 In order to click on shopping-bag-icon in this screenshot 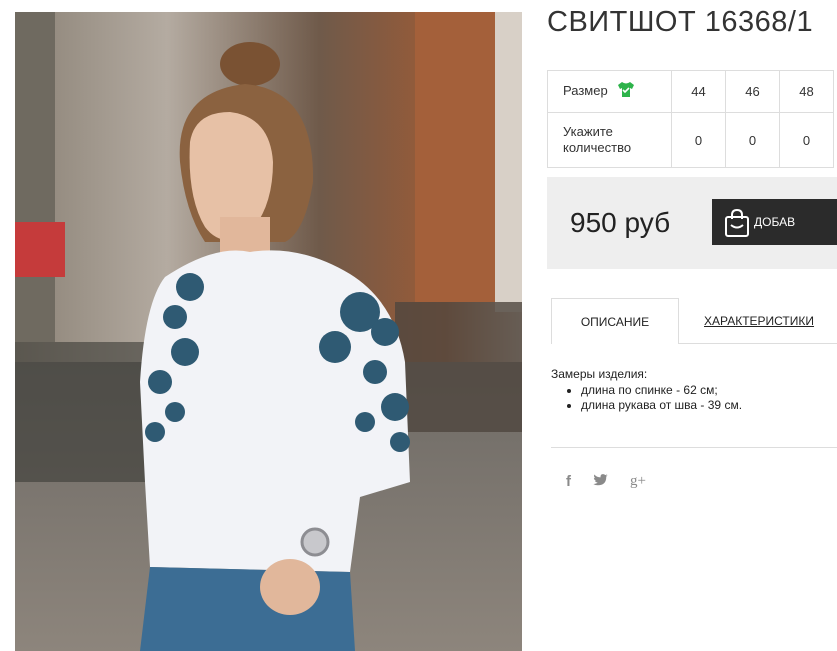, I will do `click(737, 224)`.